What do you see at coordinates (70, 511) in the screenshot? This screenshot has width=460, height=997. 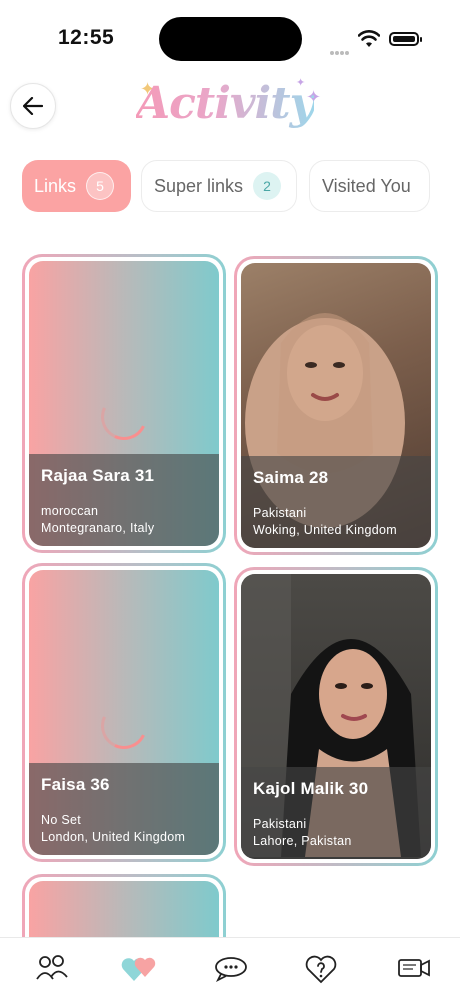 I see `profile-nationality: moroccan` at bounding box center [70, 511].